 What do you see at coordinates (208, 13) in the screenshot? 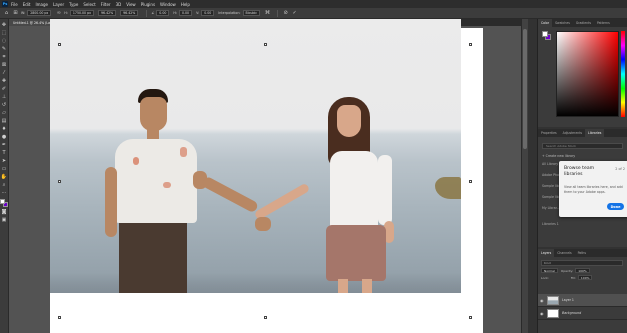
I see `v-skew-field: 0.00` at bounding box center [208, 13].